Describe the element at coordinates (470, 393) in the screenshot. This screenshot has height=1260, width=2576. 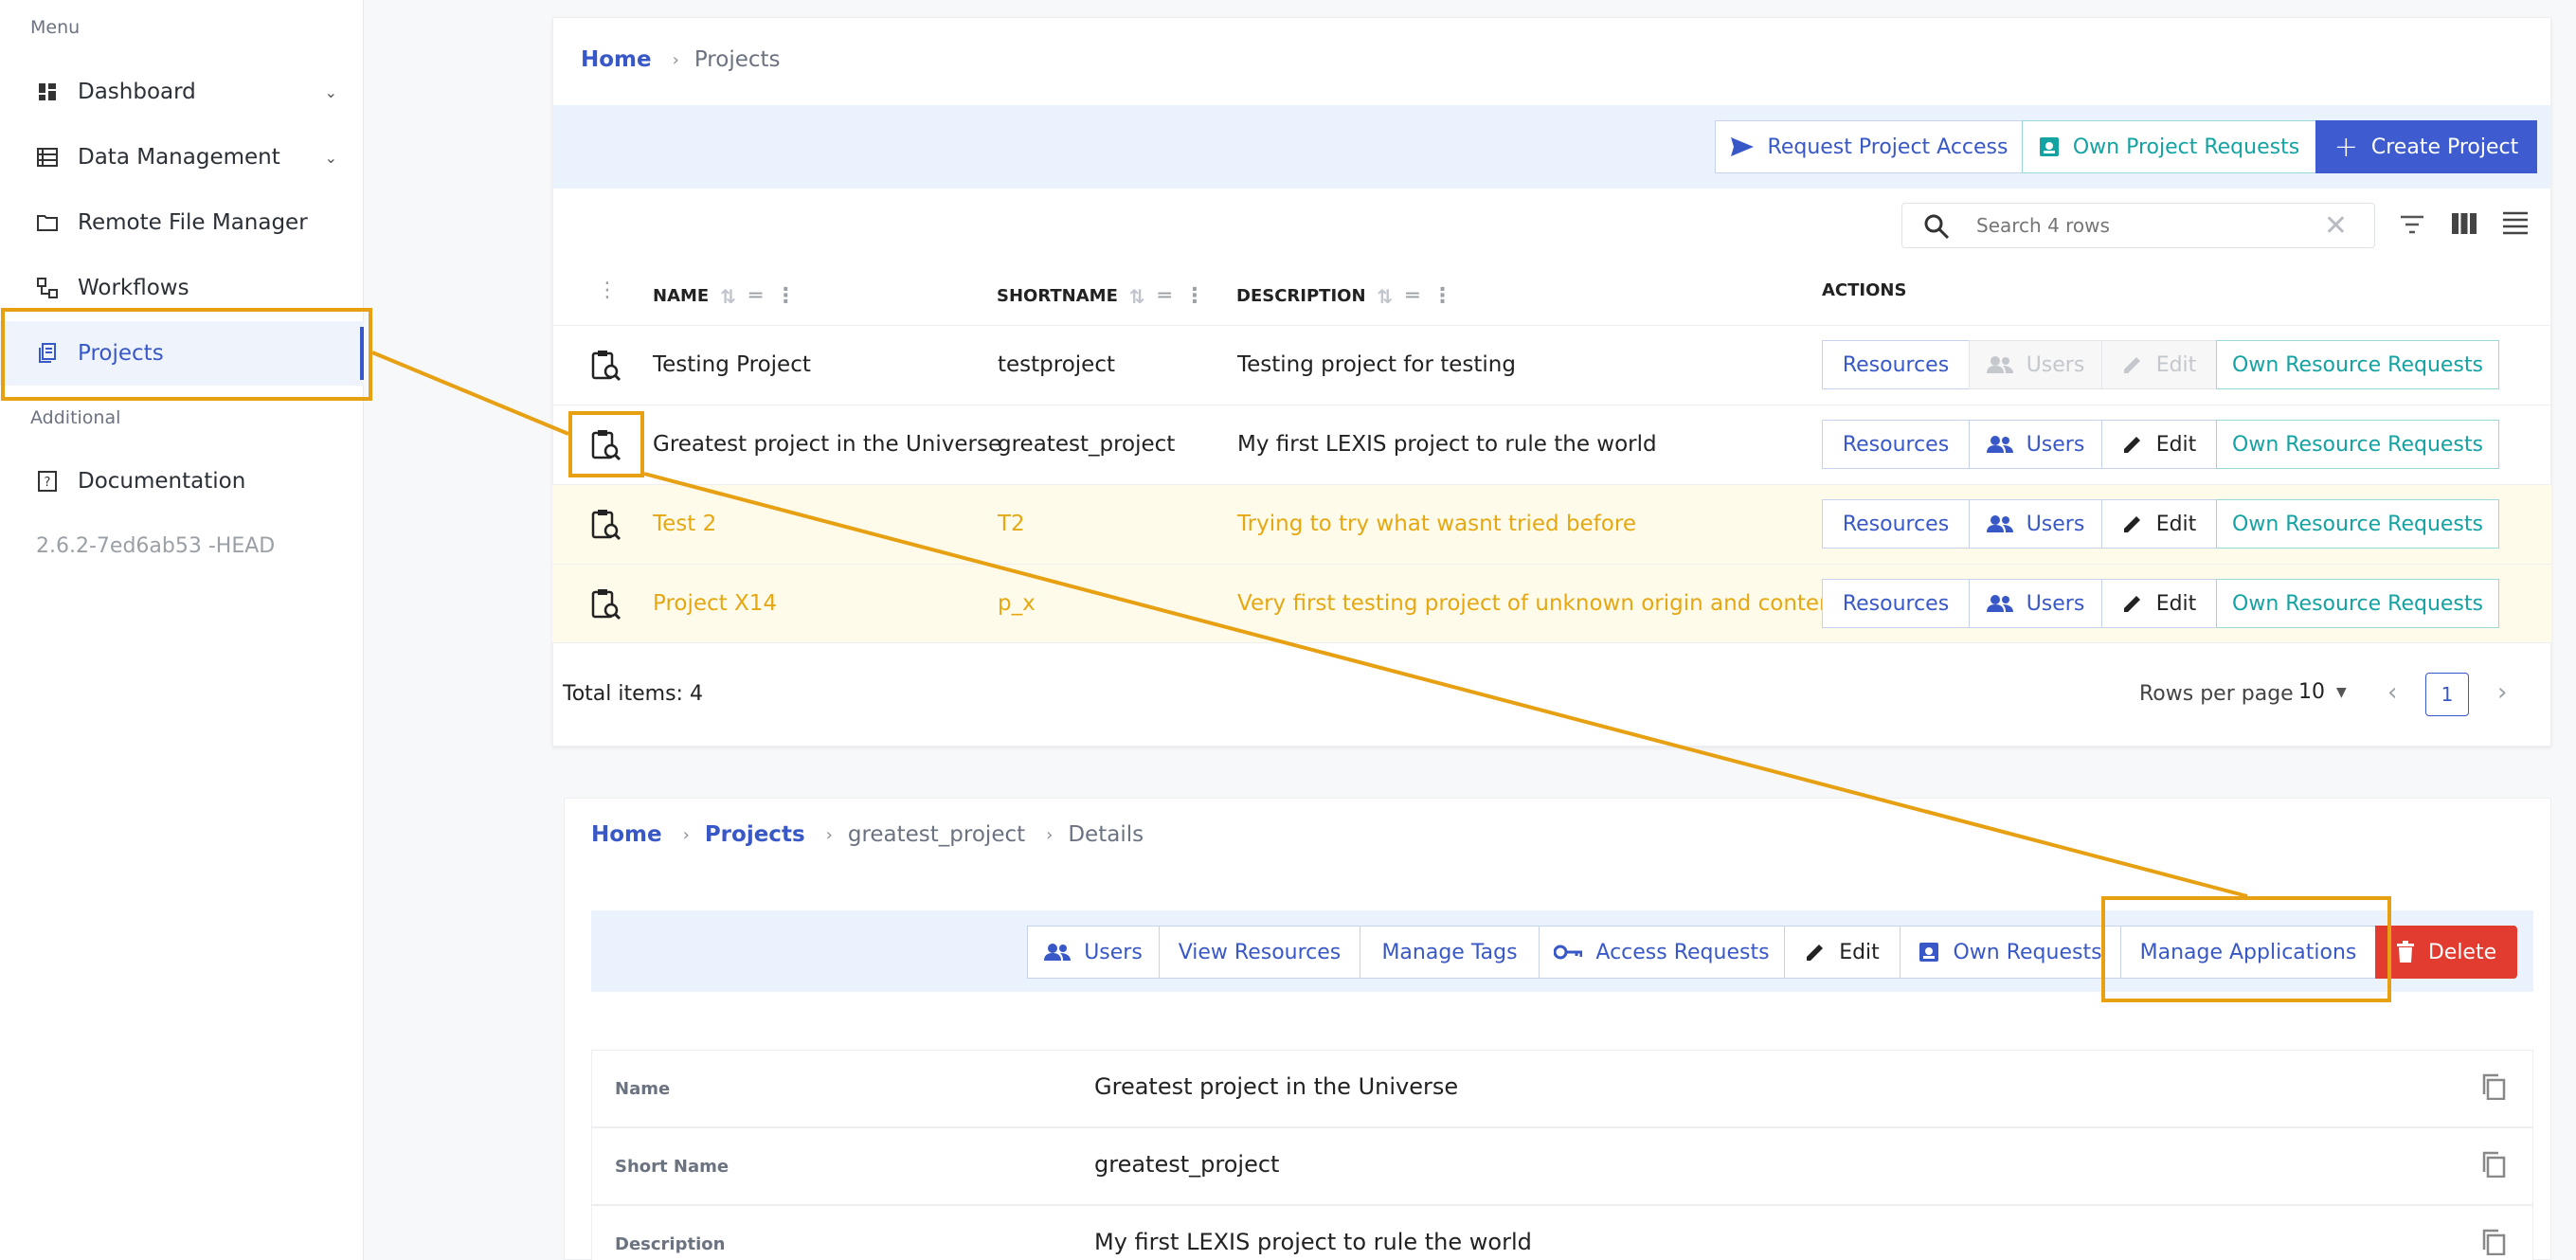
I see `annotation-line` at that location.